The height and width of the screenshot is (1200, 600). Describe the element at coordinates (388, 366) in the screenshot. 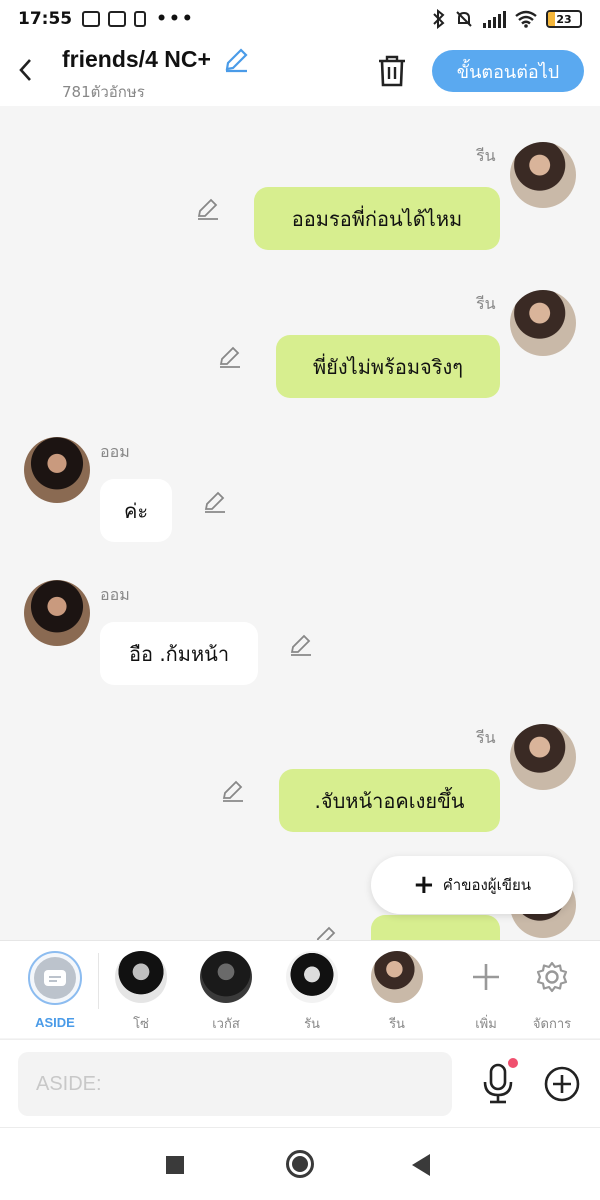

I see `message-bubble: พี่ยังไม่พร้อมจริงๆ` at that location.